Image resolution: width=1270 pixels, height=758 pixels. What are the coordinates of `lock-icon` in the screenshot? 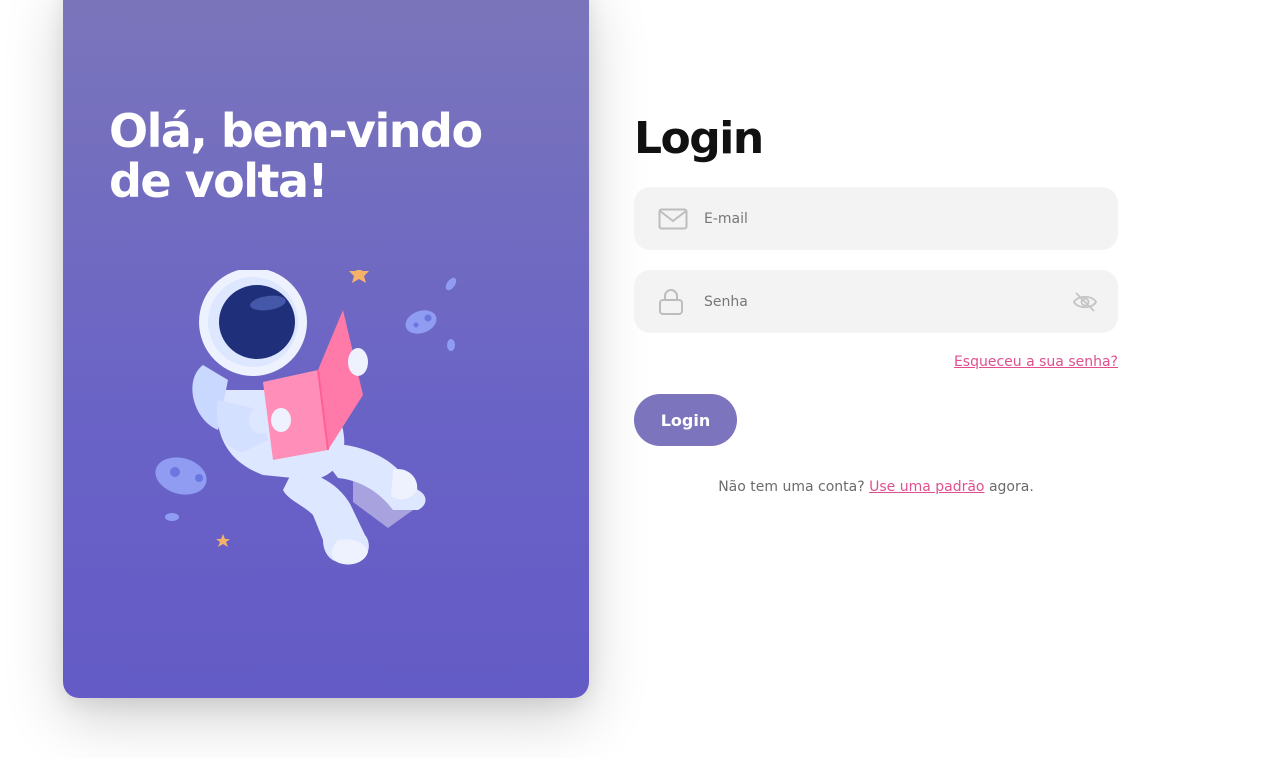 It's located at (671, 302).